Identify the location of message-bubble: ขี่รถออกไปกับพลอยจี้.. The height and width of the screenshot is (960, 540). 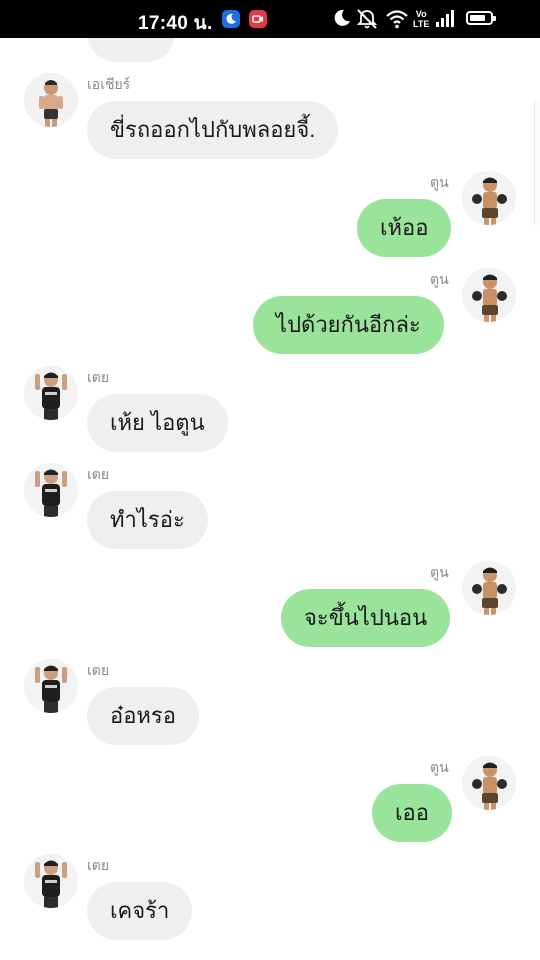
(213, 130).